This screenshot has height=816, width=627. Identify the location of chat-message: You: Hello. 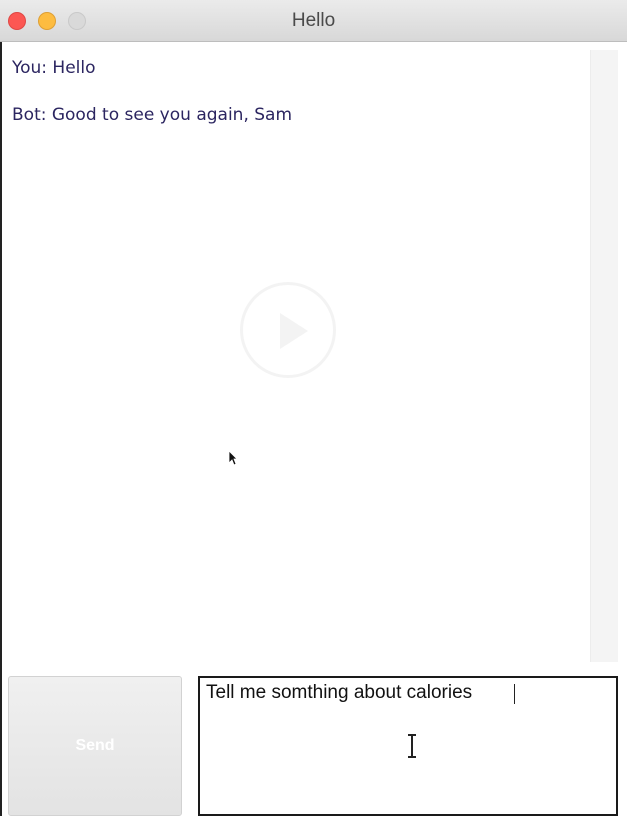
(54, 68).